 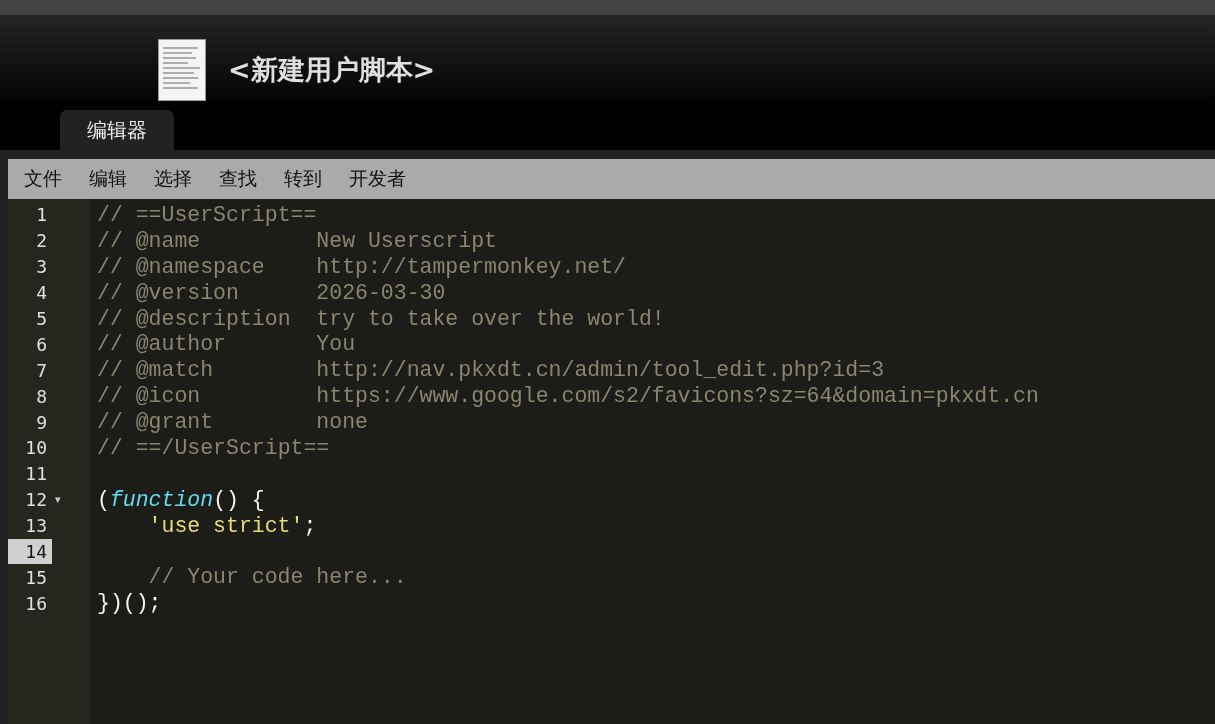 I want to click on code-line: (function() {, so click(x=181, y=499).